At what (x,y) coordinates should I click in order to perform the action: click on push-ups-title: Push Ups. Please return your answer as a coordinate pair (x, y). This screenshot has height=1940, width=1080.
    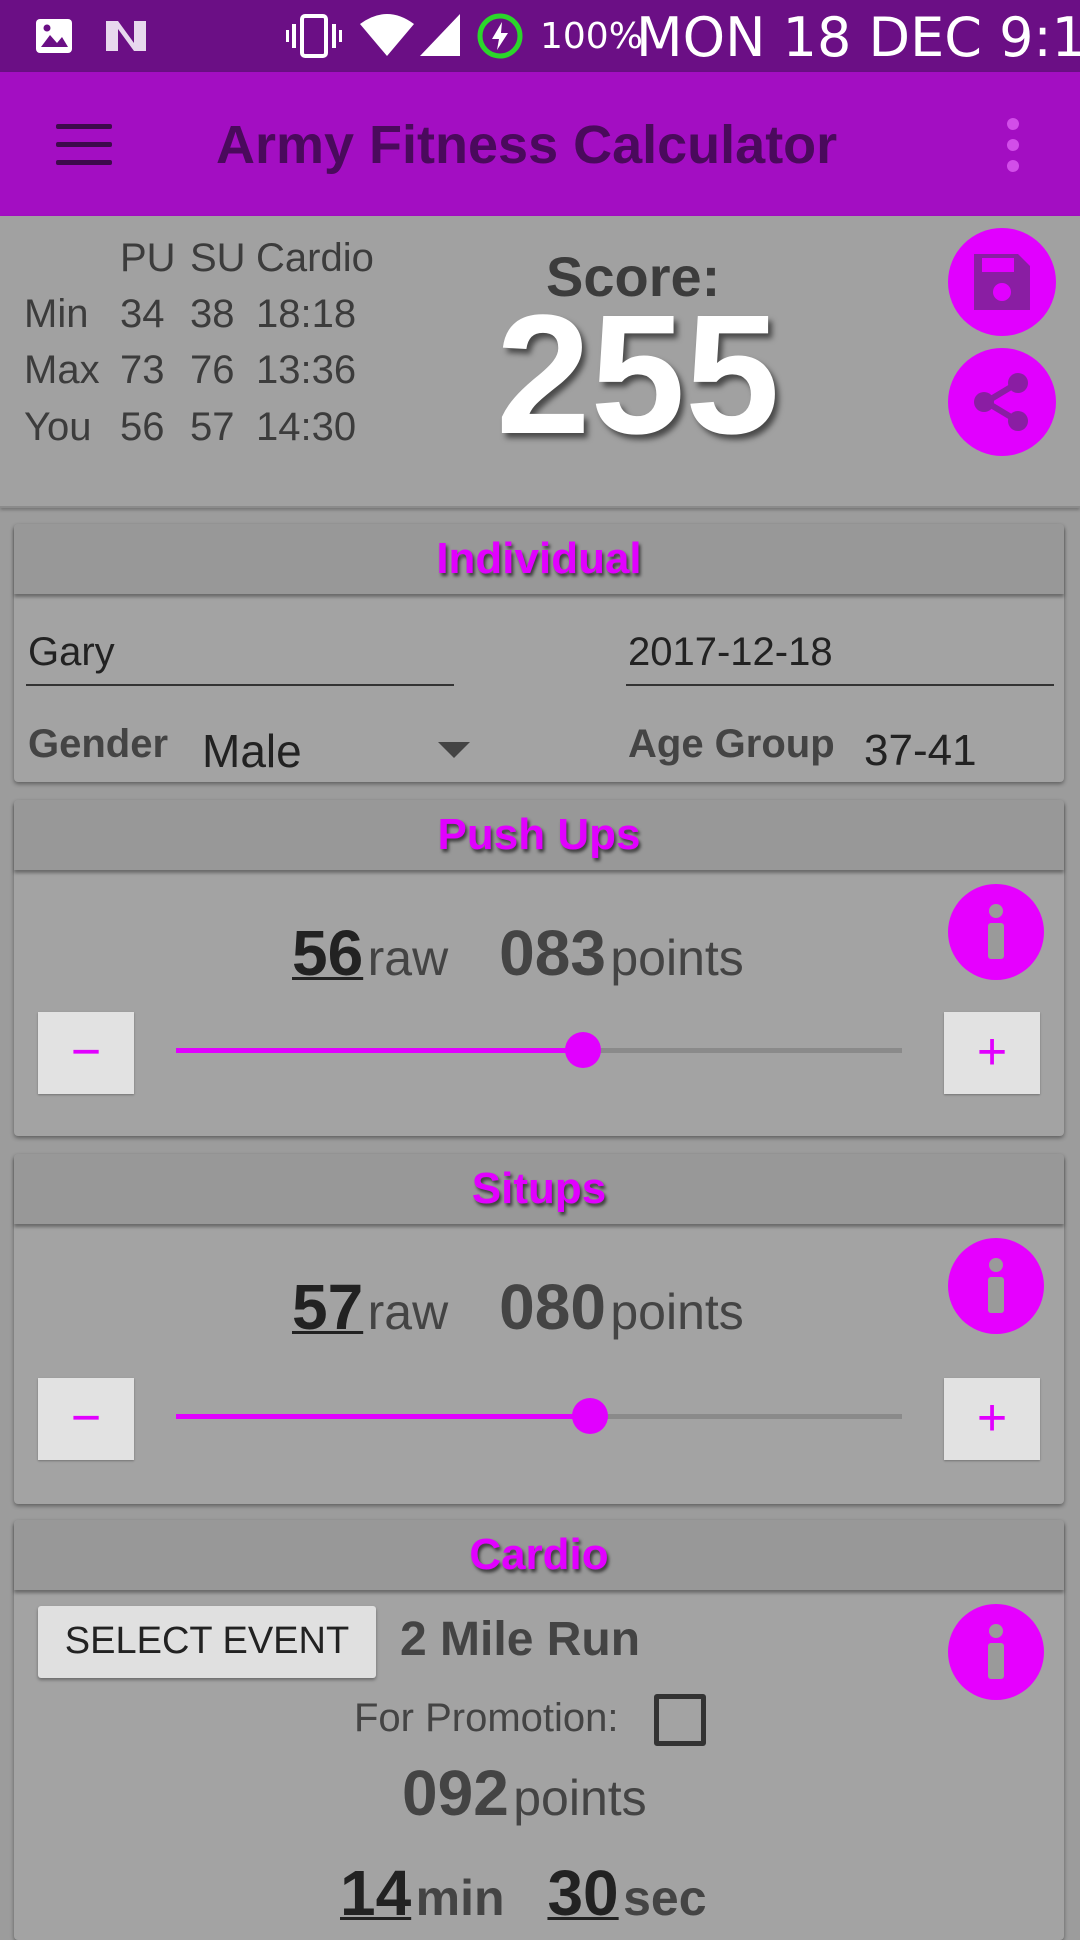
    Looking at the image, I should click on (539, 834).